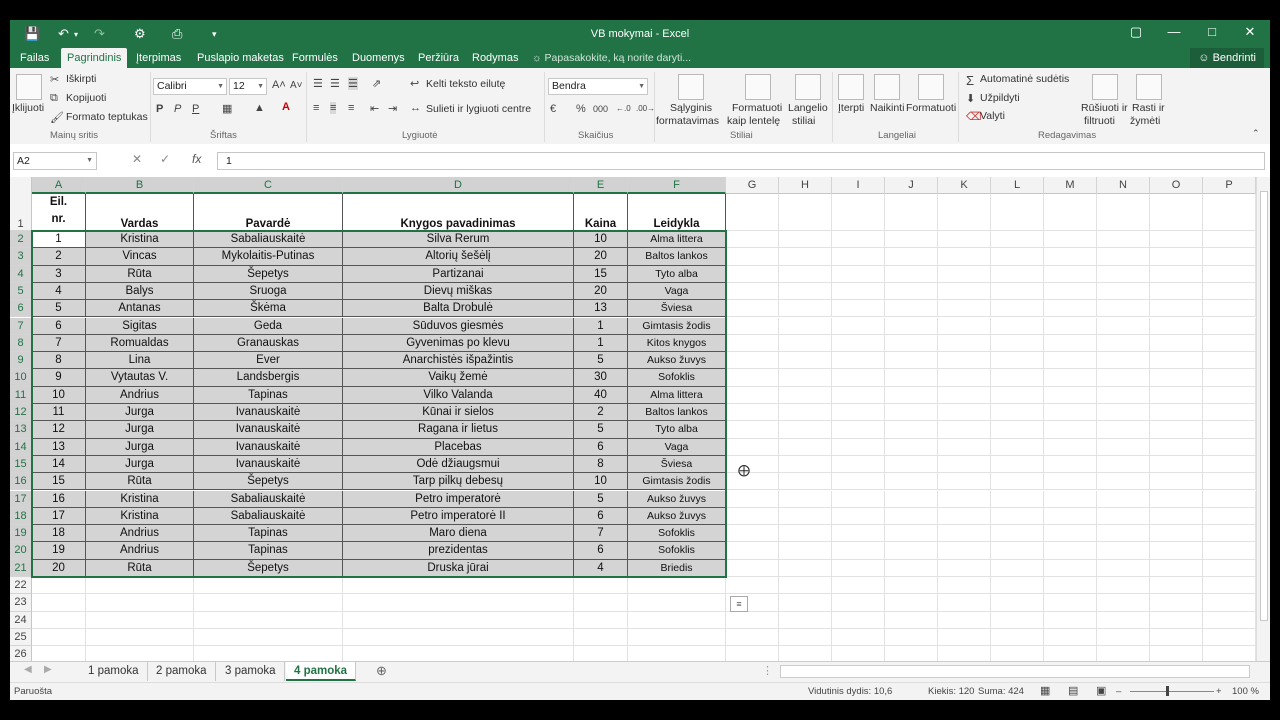  Describe the element at coordinates (177, 109) in the screenshot. I see `italic-button: P` at that location.